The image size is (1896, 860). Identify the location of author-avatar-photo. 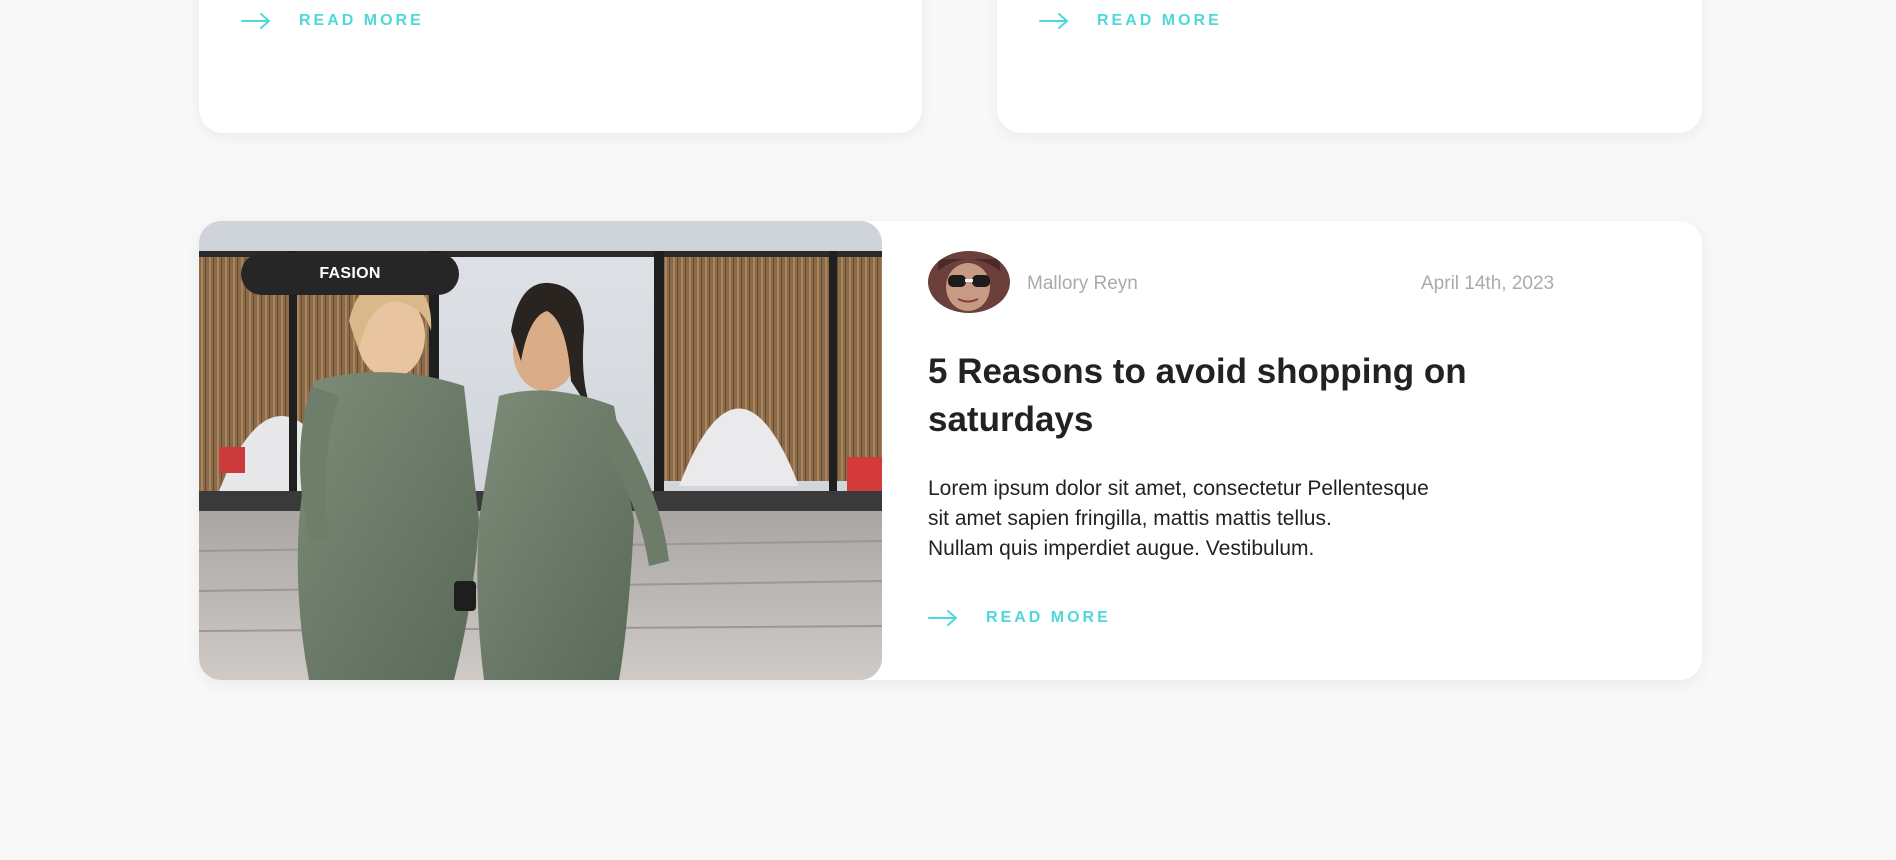
(969, 282).